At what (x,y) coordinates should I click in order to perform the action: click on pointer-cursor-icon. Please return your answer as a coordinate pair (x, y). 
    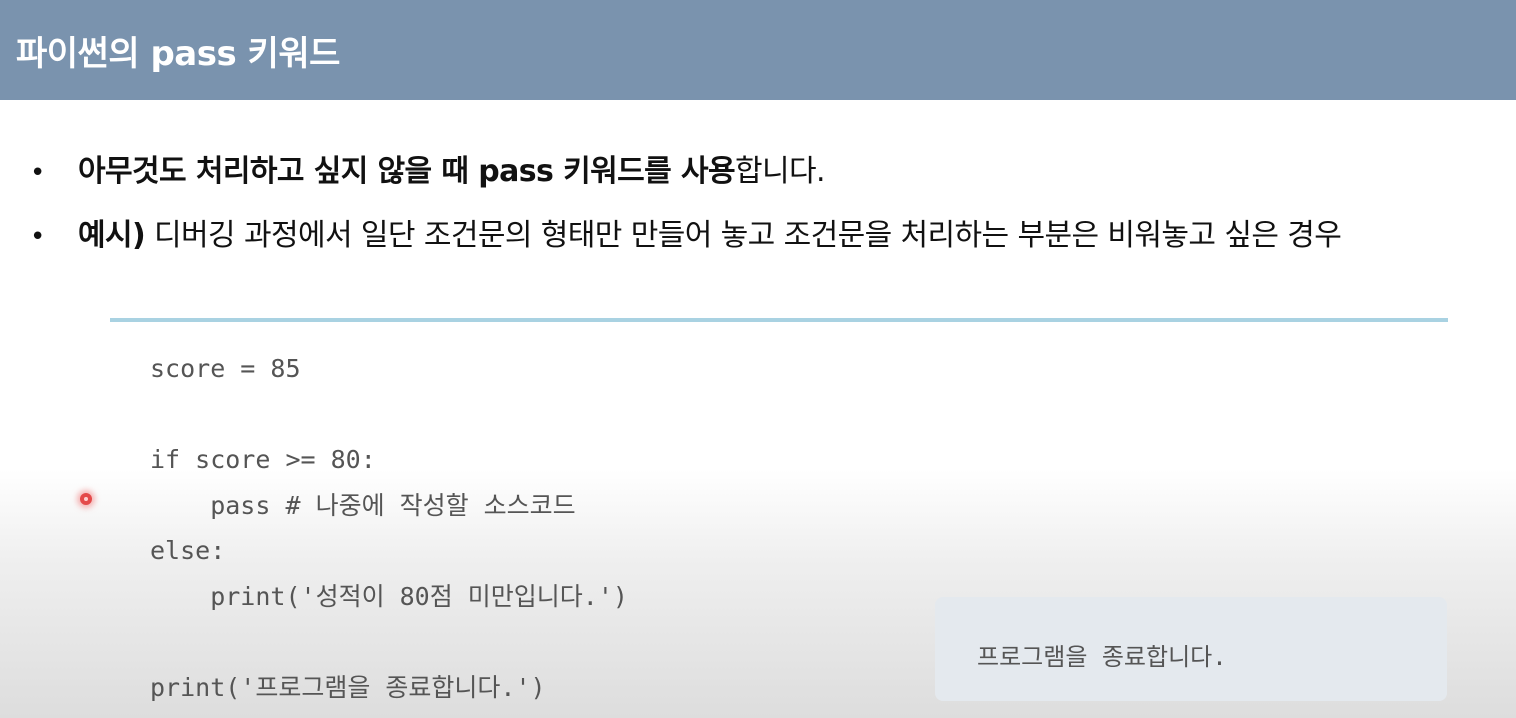
    Looking at the image, I should click on (86, 499).